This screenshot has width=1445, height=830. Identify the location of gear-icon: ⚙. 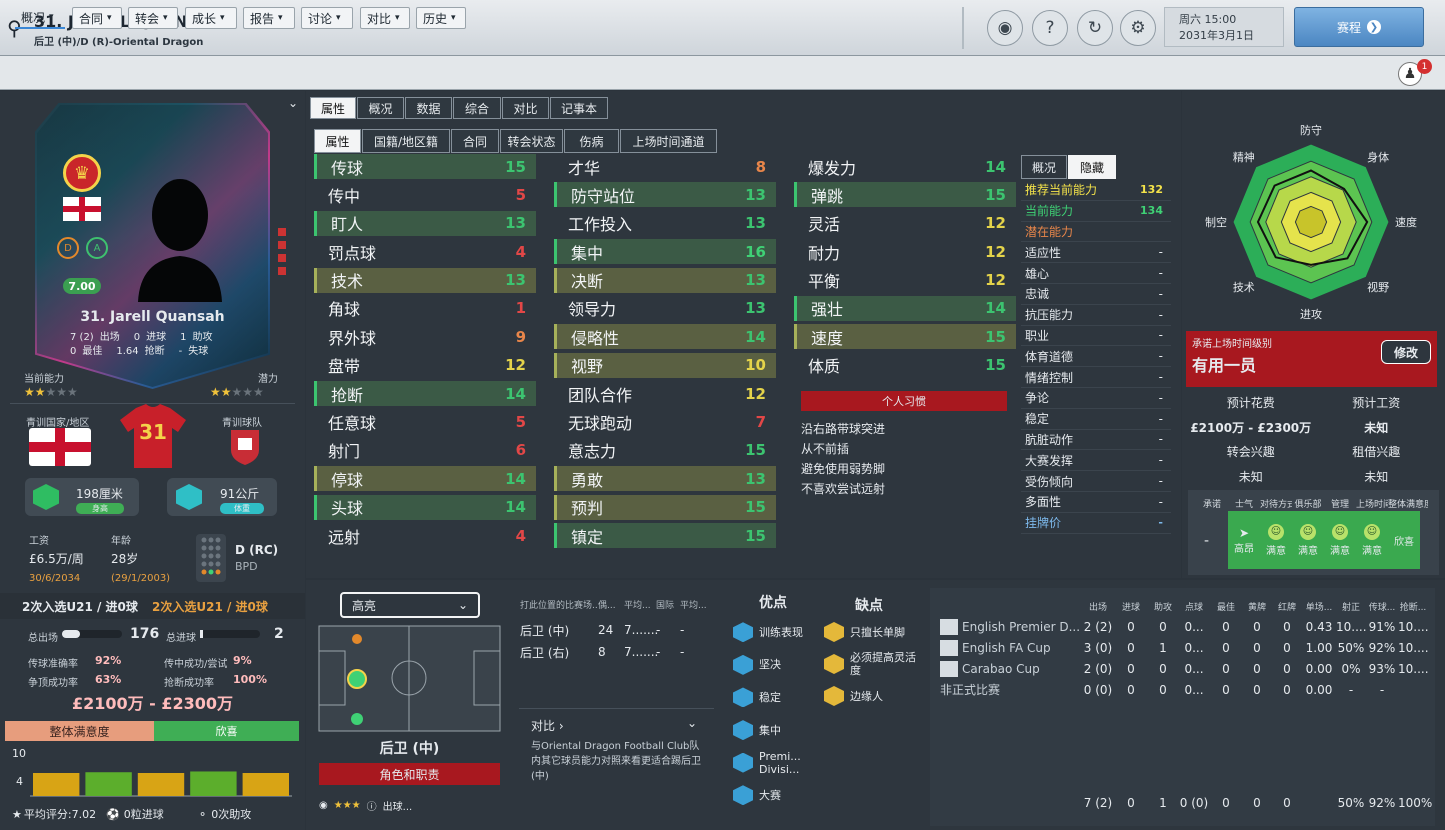
(1138, 28).